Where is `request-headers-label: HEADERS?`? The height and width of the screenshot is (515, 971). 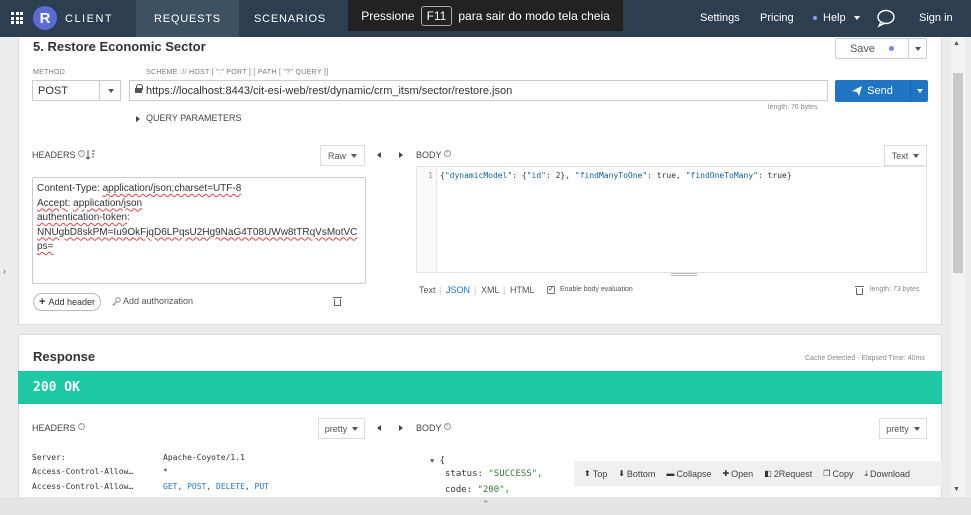 request-headers-label: HEADERS? is located at coordinates (58, 155).